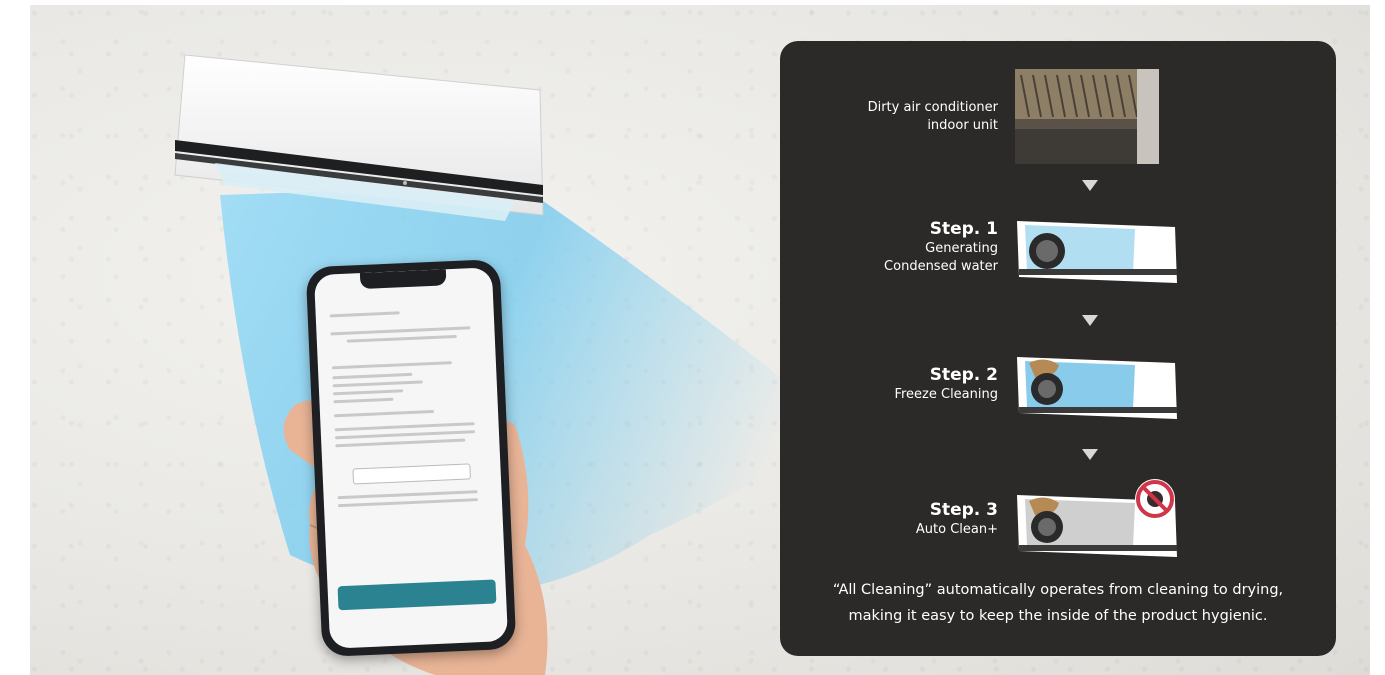  I want to click on smartphone, so click(411, 458).